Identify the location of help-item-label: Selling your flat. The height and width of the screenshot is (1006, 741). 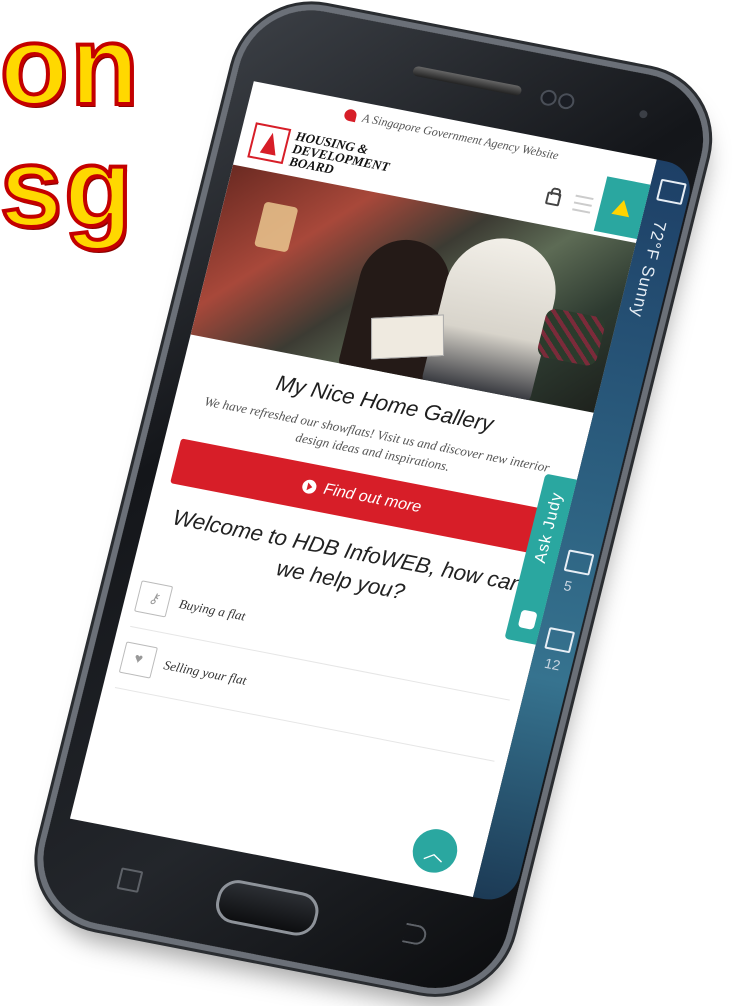
(205, 672).